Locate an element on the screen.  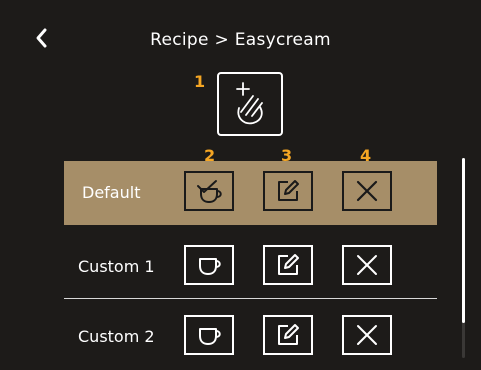
row-divider is located at coordinates (250, 298).